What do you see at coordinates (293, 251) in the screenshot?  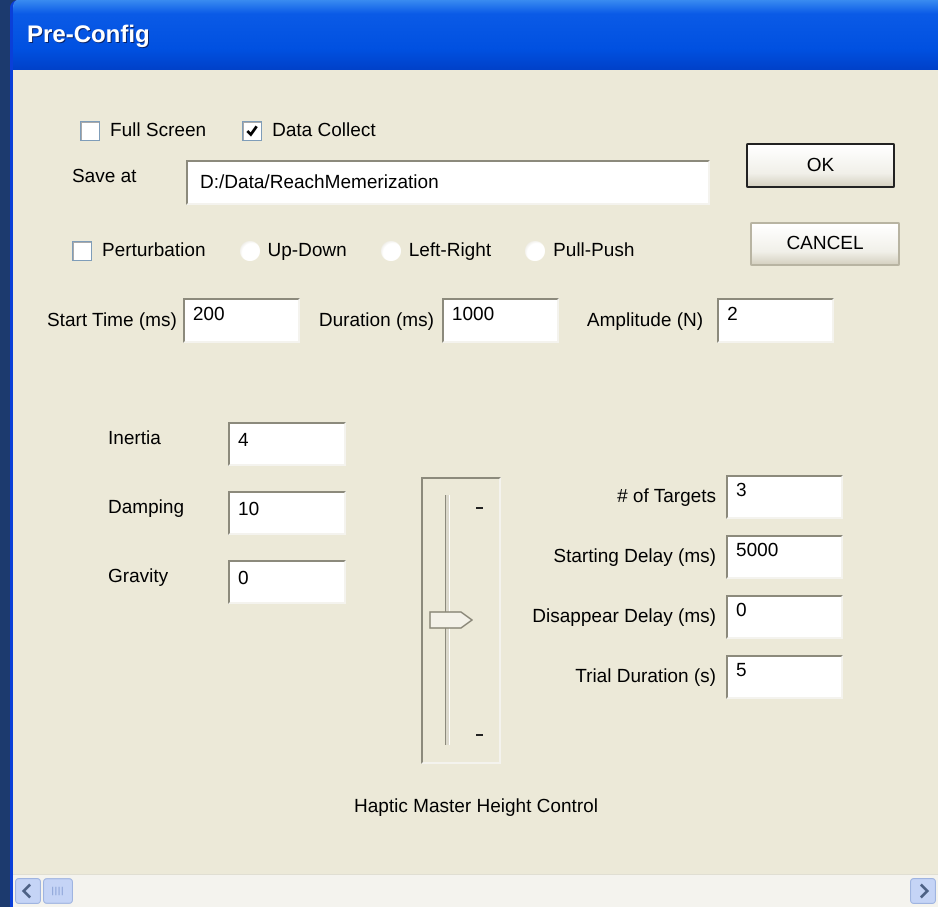 I see `radio-option: Up-Down` at bounding box center [293, 251].